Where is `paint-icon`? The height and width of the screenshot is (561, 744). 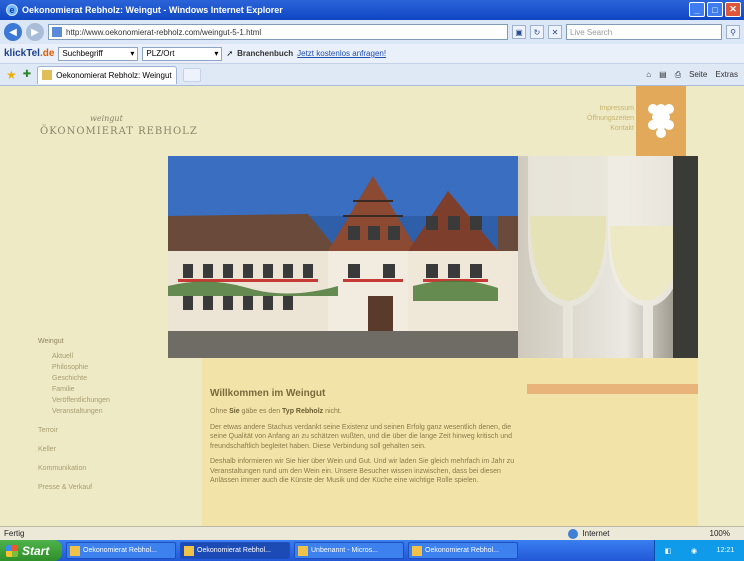
paint-icon is located at coordinates (303, 550).